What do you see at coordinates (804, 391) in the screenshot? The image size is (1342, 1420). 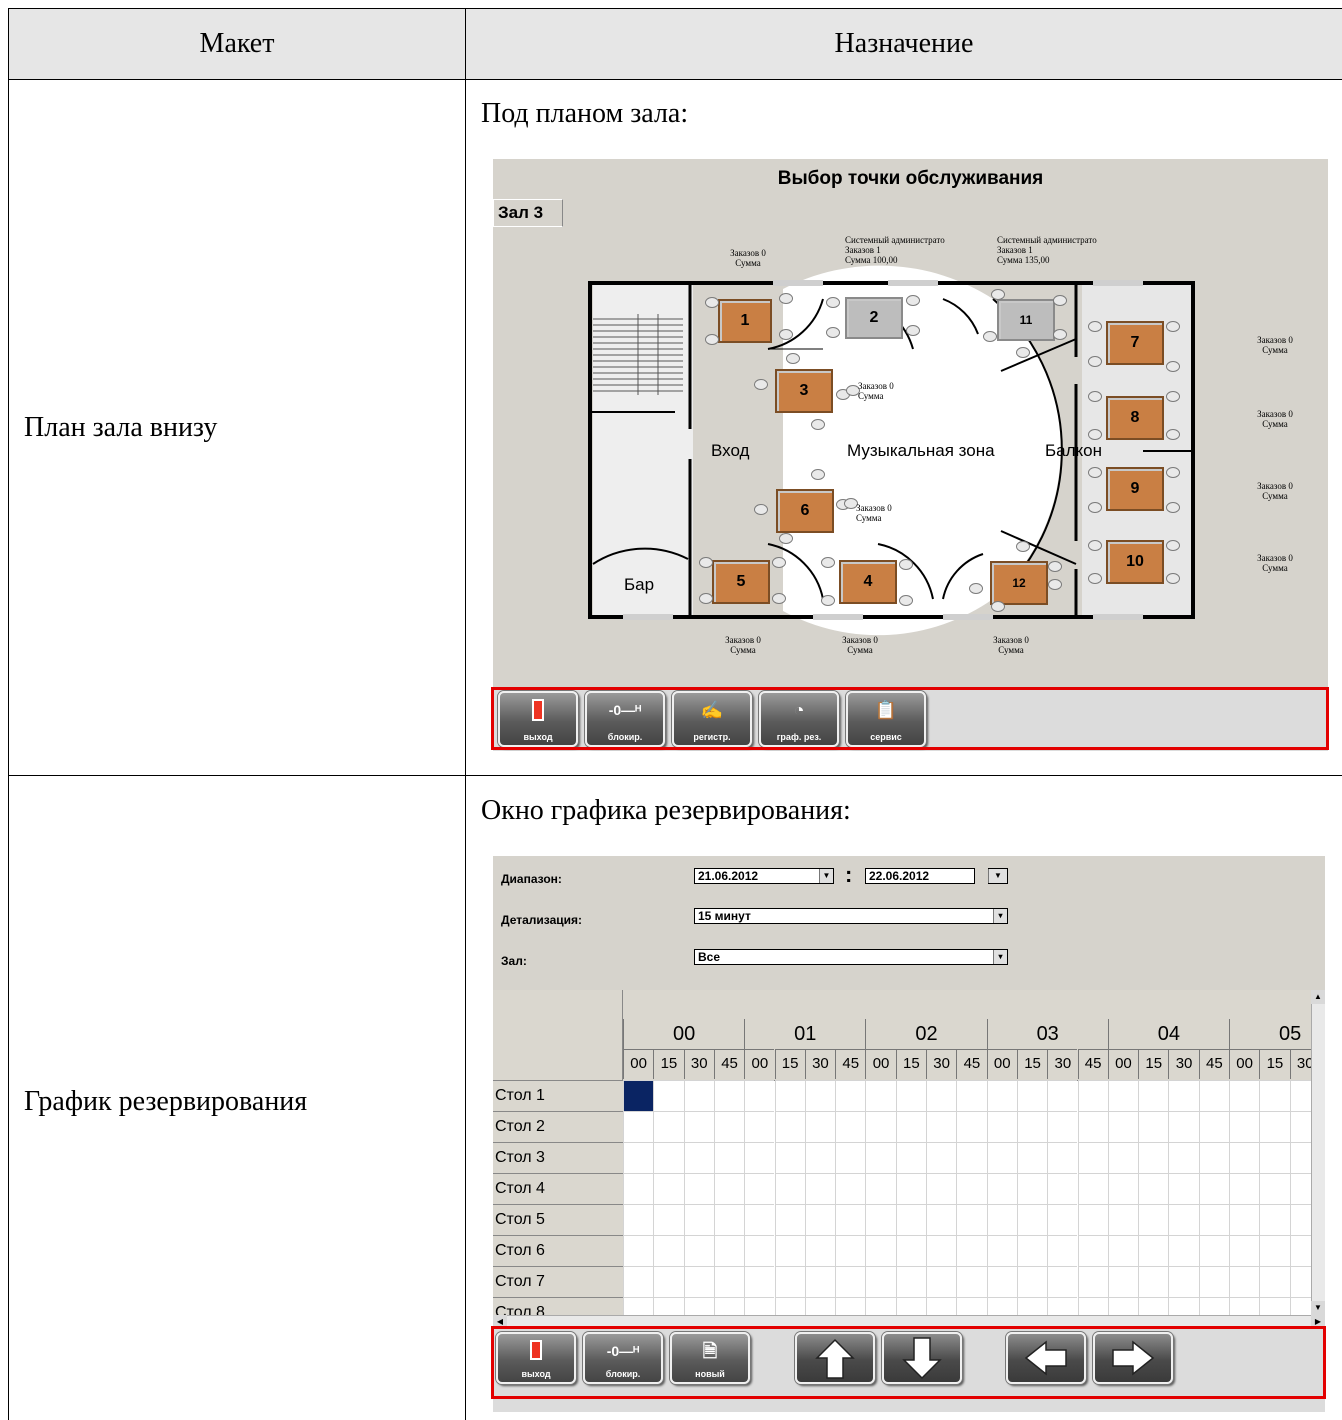 I see `table-3: 3` at bounding box center [804, 391].